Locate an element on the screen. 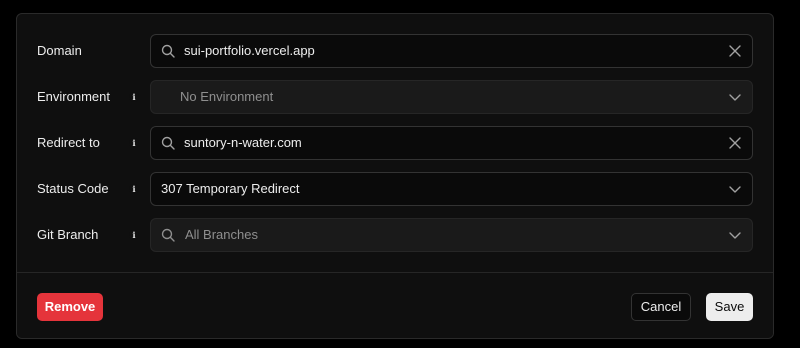 The image size is (800, 348). domain-input: sui-portfolio.vercel.app is located at coordinates (451, 51).